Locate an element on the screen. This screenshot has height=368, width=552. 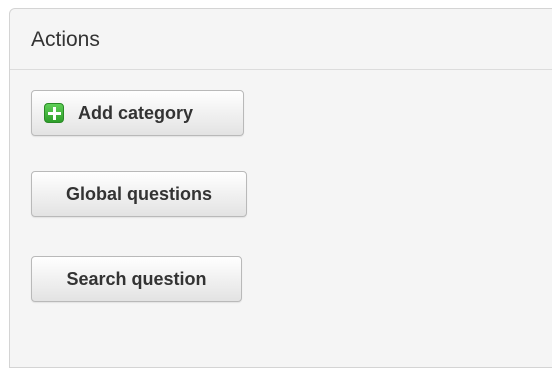
global-questions-button: Global questions is located at coordinates (139, 194).